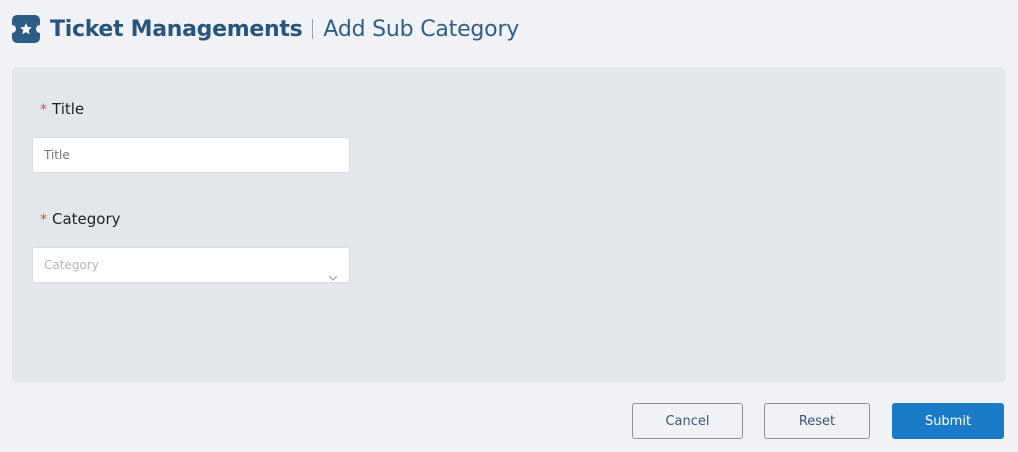 The height and width of the screenshot is (452, 1018). Describe the element at coordinates (26, 29) in the screenshot. I see `ticket-star-icon` at that location.